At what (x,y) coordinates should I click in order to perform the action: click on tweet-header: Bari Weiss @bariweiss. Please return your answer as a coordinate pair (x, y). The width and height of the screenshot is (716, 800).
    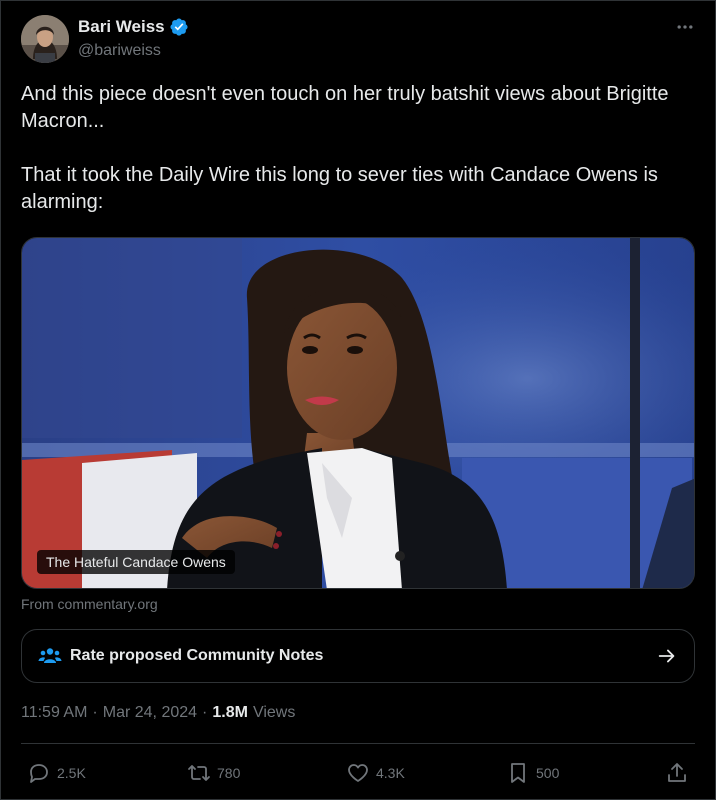
    Looking at the image, I should click on (359, 40).